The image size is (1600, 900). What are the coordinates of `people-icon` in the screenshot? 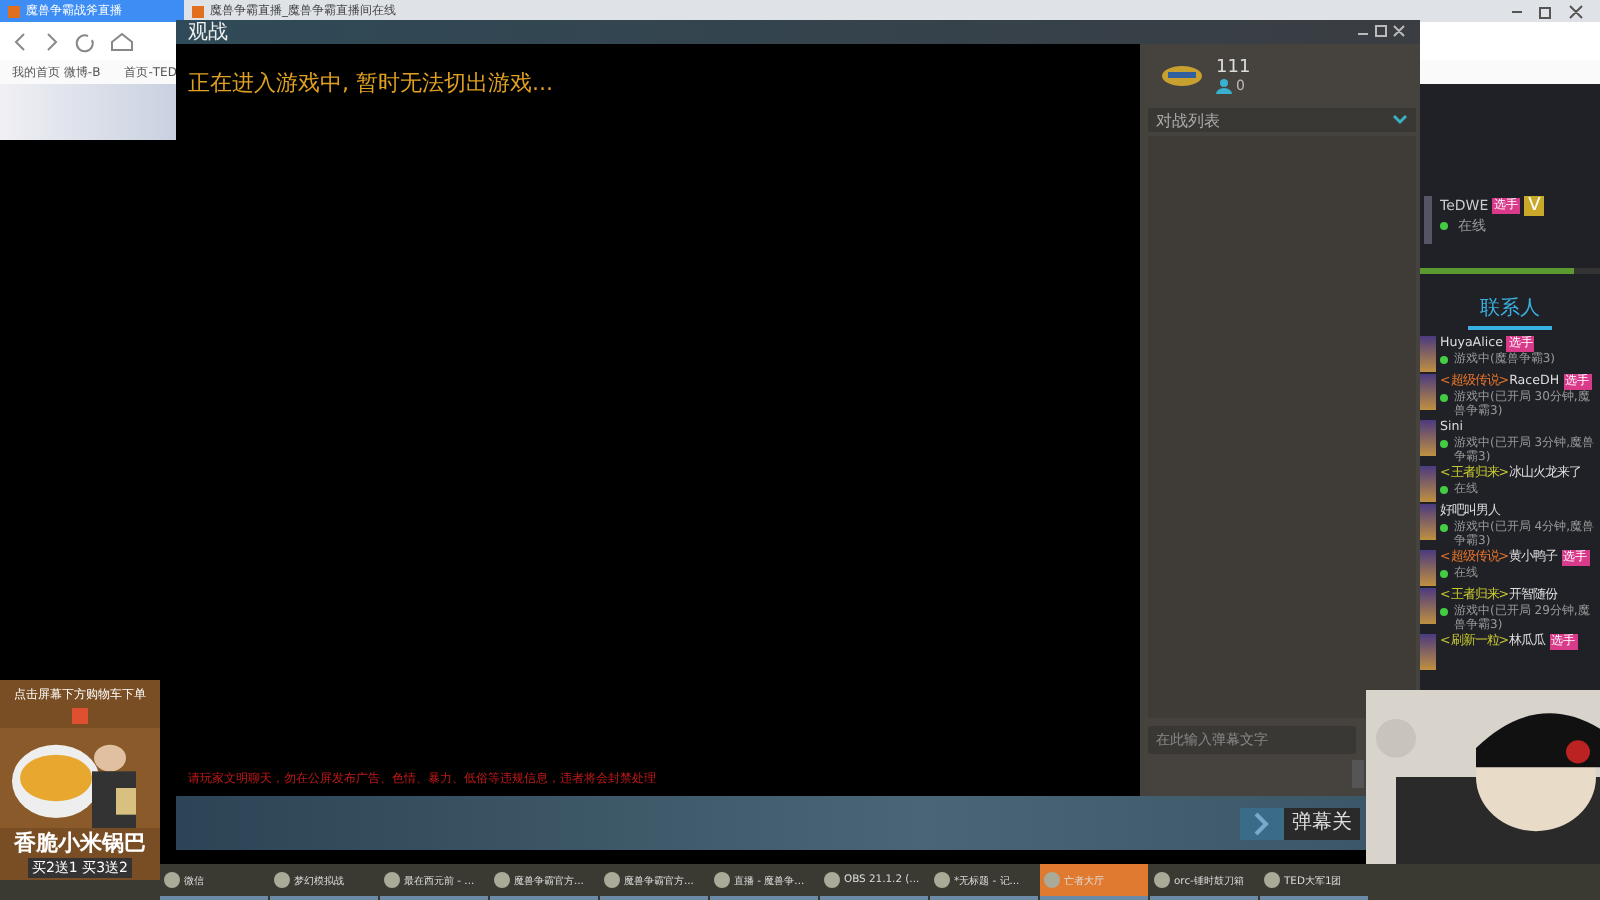 It's located at (1224, 86).